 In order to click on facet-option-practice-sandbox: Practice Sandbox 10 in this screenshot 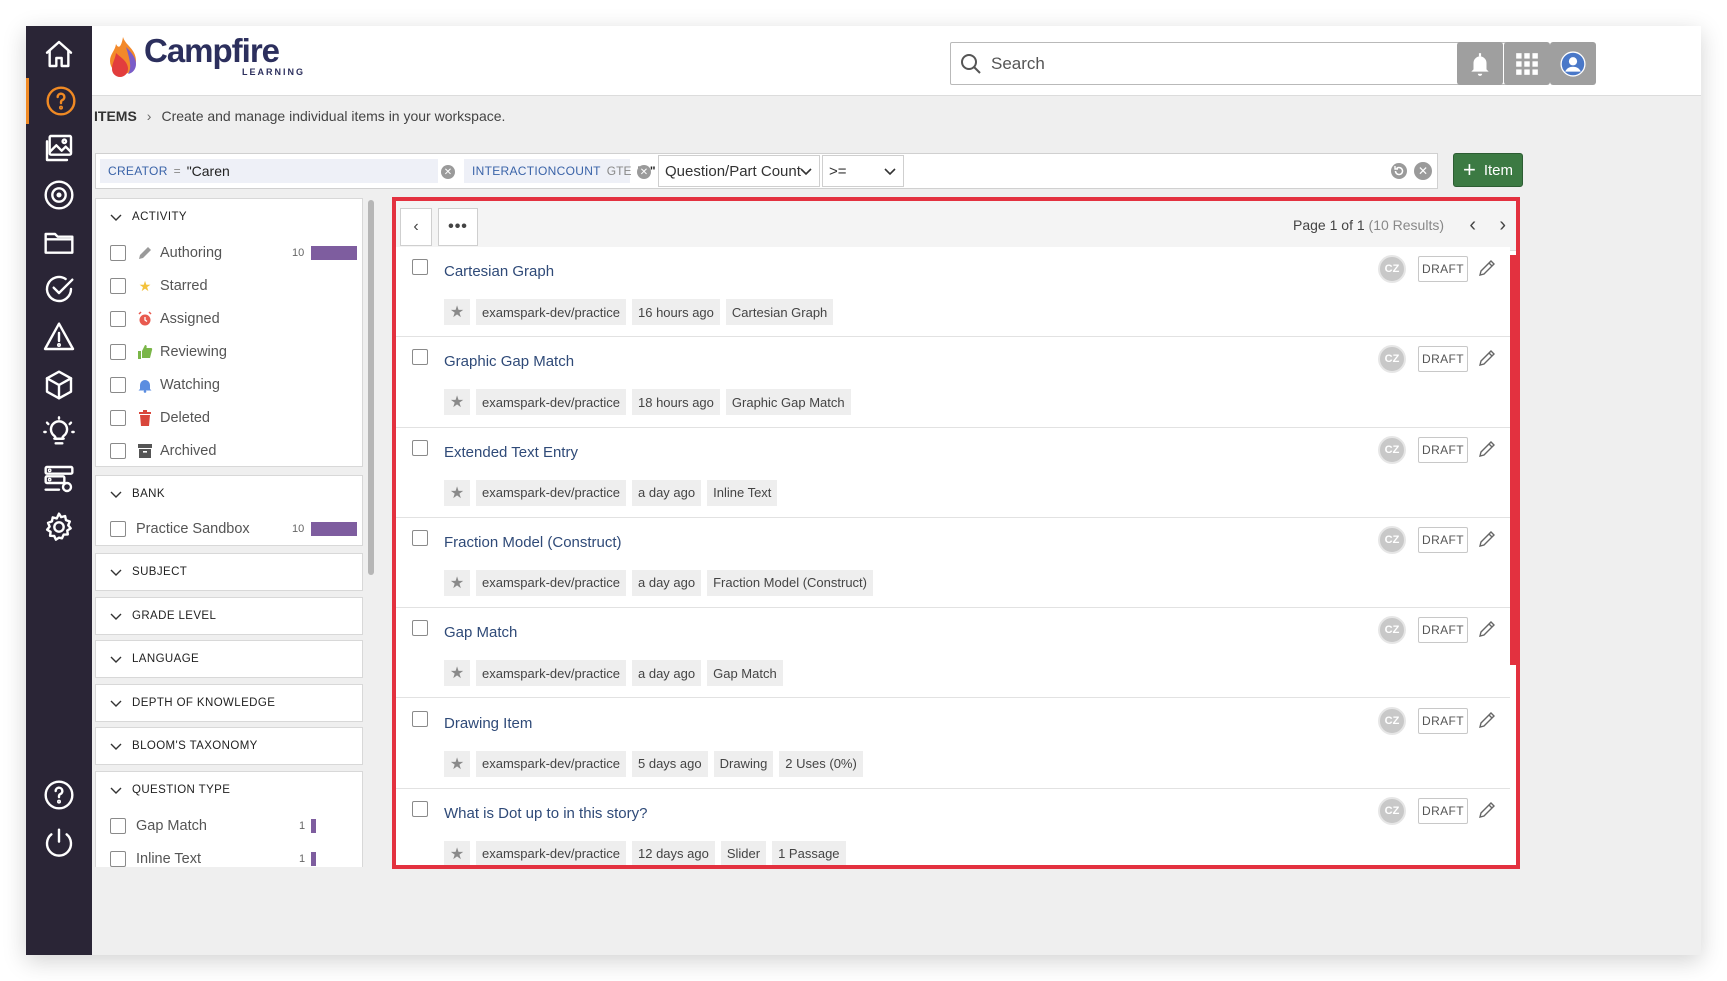, I will do `click(230, 529)`.